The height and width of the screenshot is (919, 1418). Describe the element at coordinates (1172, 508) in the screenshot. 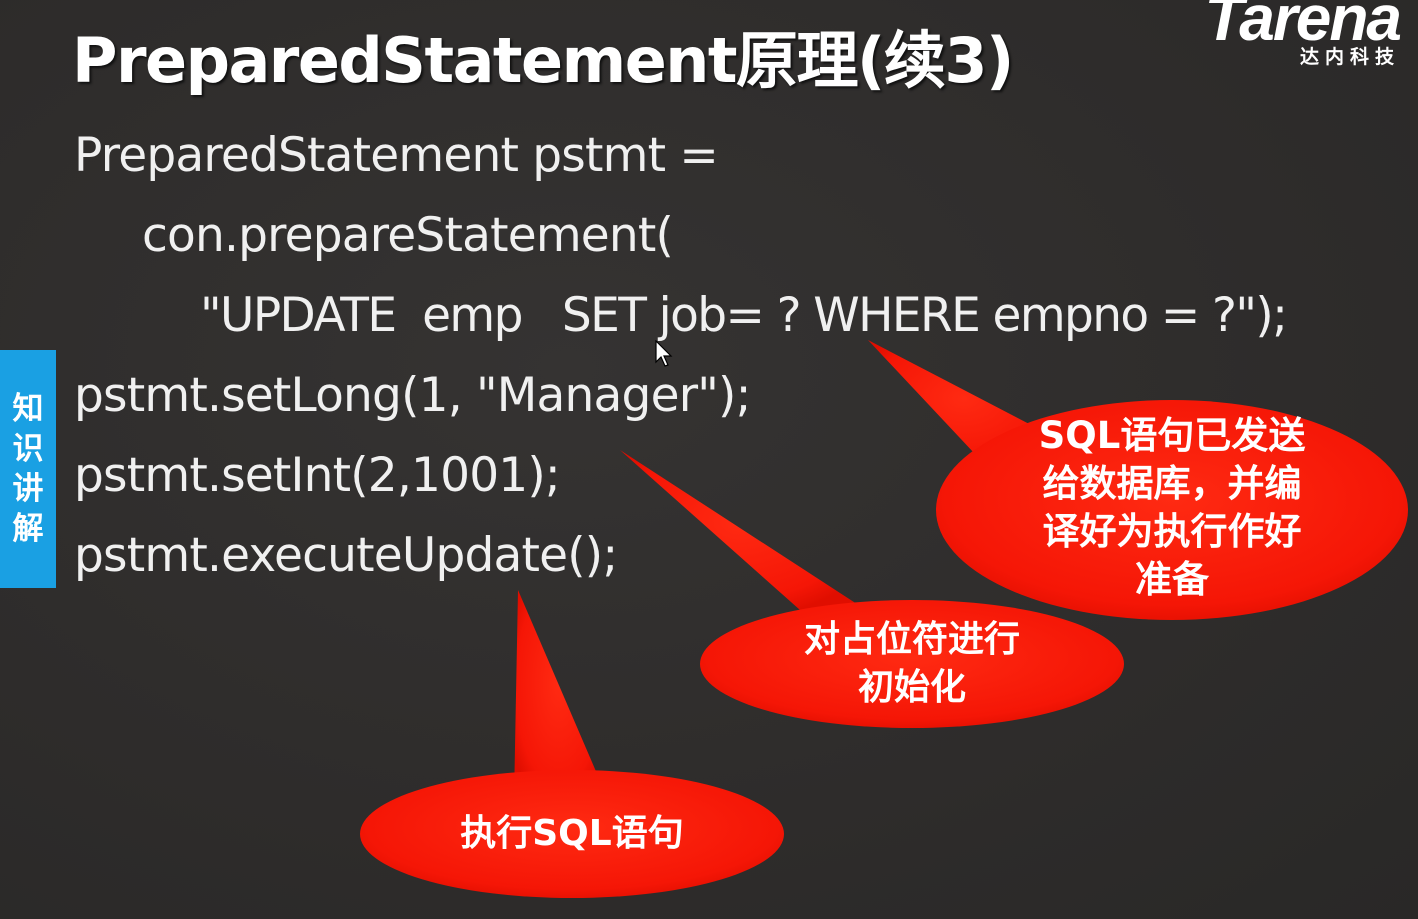

I see `callout-sql-sent: SQL语句已发送 给数据库，并编 译好为执行作好 准备` at that location.